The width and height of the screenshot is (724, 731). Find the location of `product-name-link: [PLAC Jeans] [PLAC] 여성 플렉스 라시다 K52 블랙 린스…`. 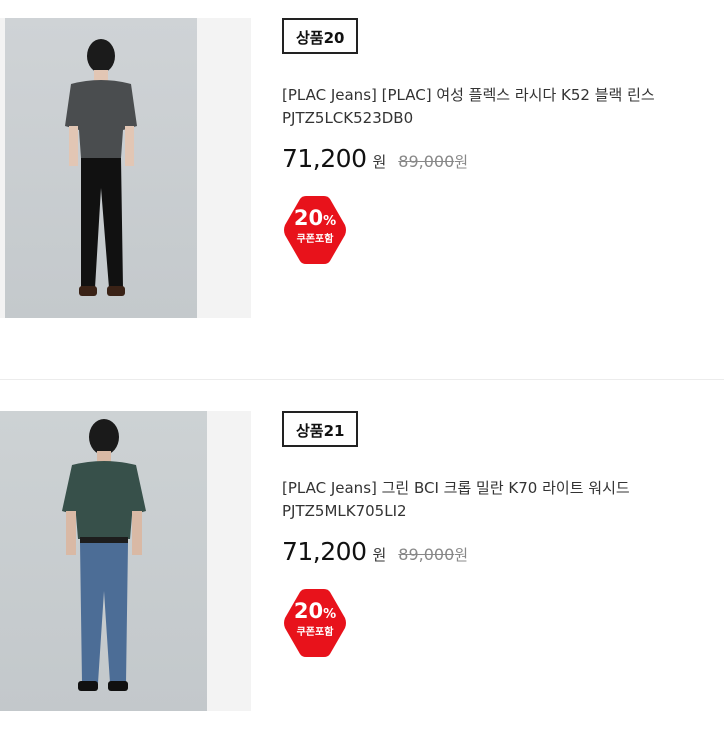

product-name-link: [PLAC Jeans] [PLAC] 여성 플렉스 라시다 K52 블랙 린스… is located at coordinates (497, 107).